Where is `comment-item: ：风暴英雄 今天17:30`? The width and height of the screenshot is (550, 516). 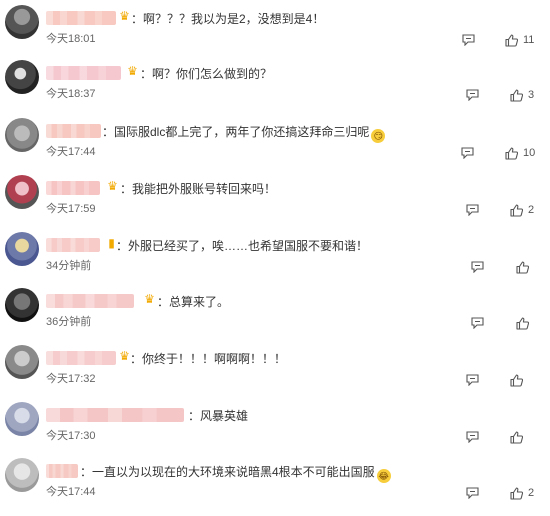
comment-item: ：风暴英雄 今天17:30 is located at coordinates (275, 430).